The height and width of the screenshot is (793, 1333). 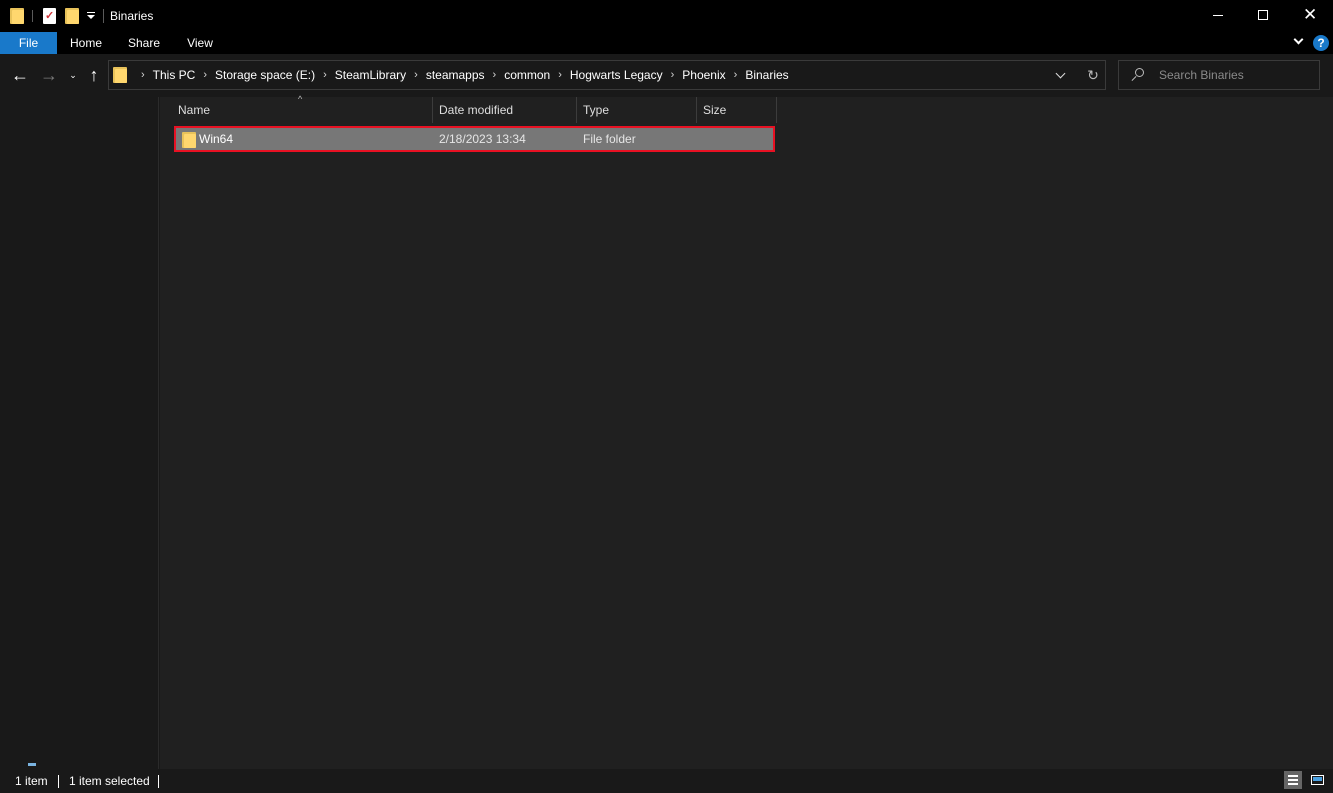 What do you see at coordinates (1299, 41) in the screenshot?
I see `expand-ribbon-icon` at bounding box center [1299, 41].